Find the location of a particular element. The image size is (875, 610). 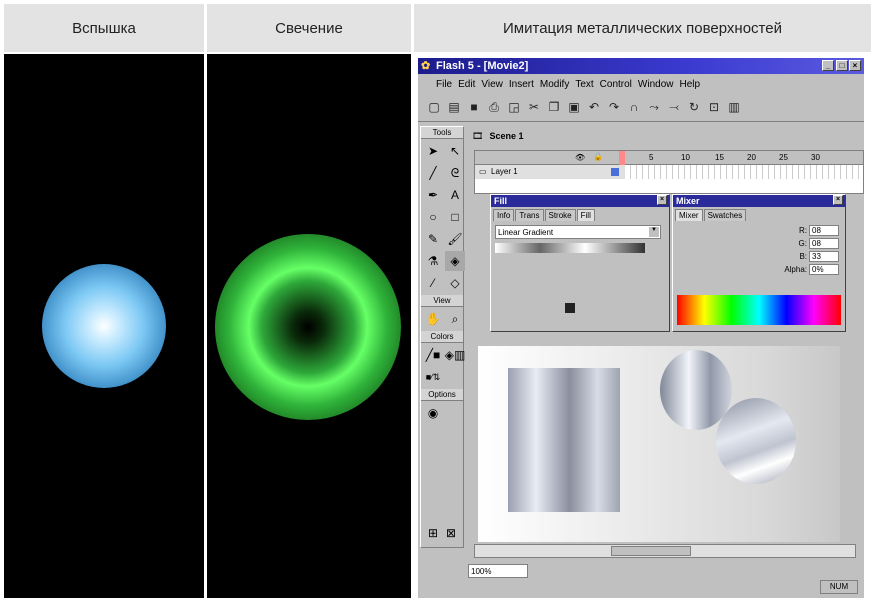

stroke-color-icon: ╱■ is located at coordinates (433, 355).